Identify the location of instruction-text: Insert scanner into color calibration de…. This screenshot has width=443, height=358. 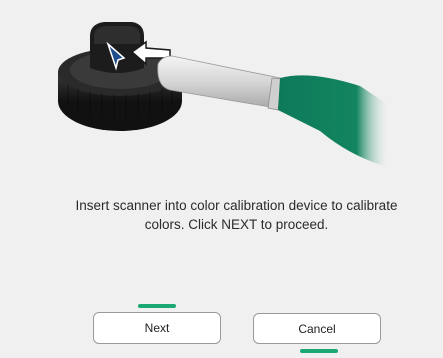
(236, 215).